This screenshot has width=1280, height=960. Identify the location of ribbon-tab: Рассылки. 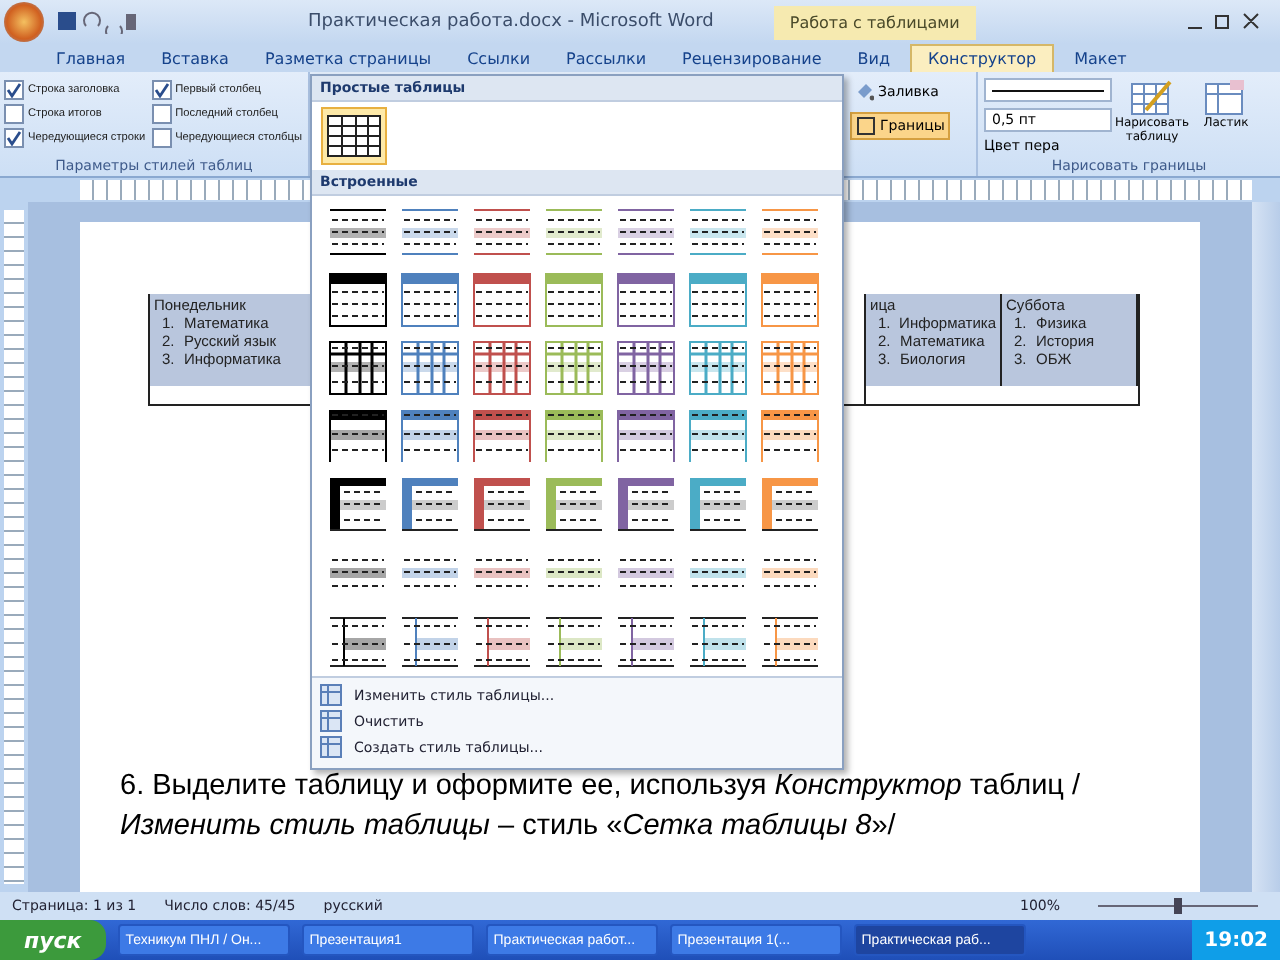
(606, 58).